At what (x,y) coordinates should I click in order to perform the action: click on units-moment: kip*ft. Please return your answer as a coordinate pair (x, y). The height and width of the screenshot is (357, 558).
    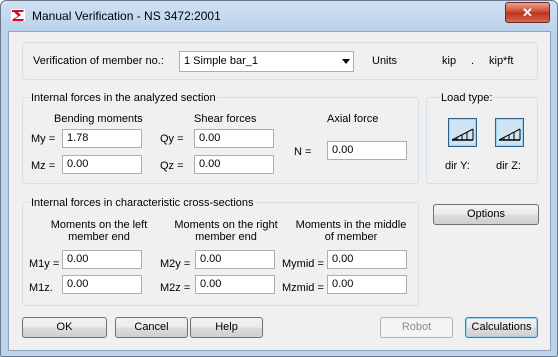
    Looking at the image, I should click on (501, 61).